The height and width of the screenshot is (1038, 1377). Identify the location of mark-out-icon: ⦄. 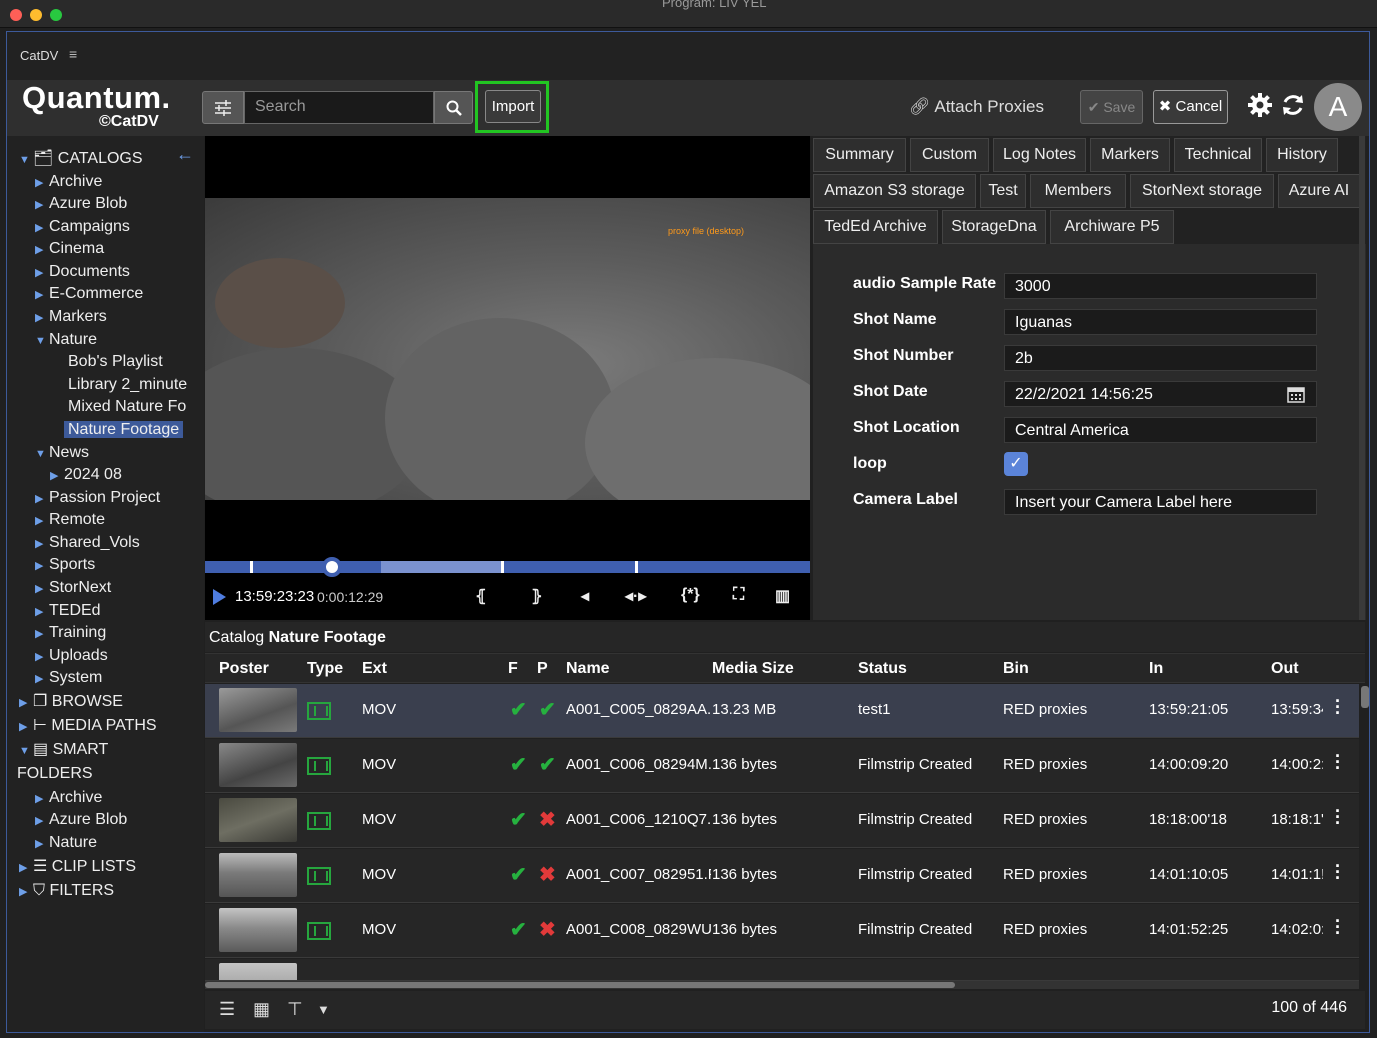
(537, 596).